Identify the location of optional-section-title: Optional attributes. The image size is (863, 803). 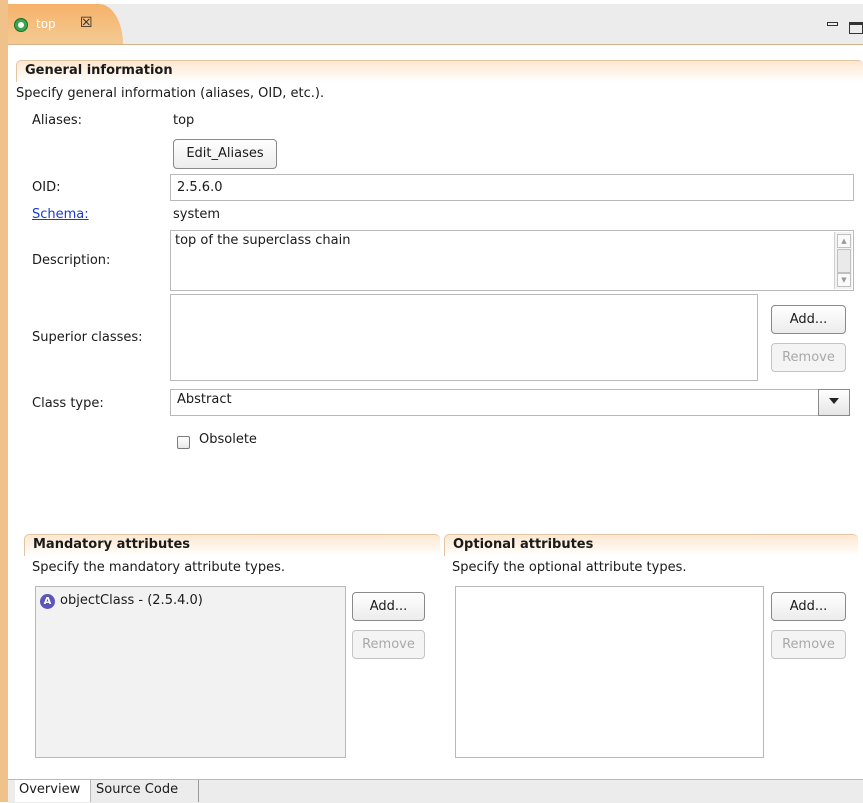
(523, 544).